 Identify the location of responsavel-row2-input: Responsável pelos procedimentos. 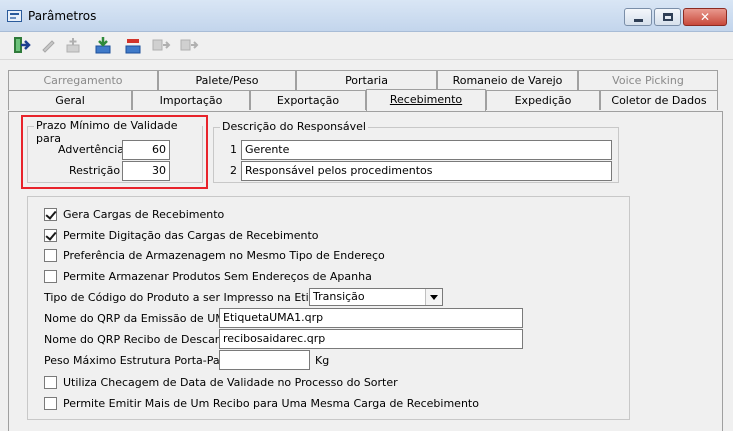
(426, 171).